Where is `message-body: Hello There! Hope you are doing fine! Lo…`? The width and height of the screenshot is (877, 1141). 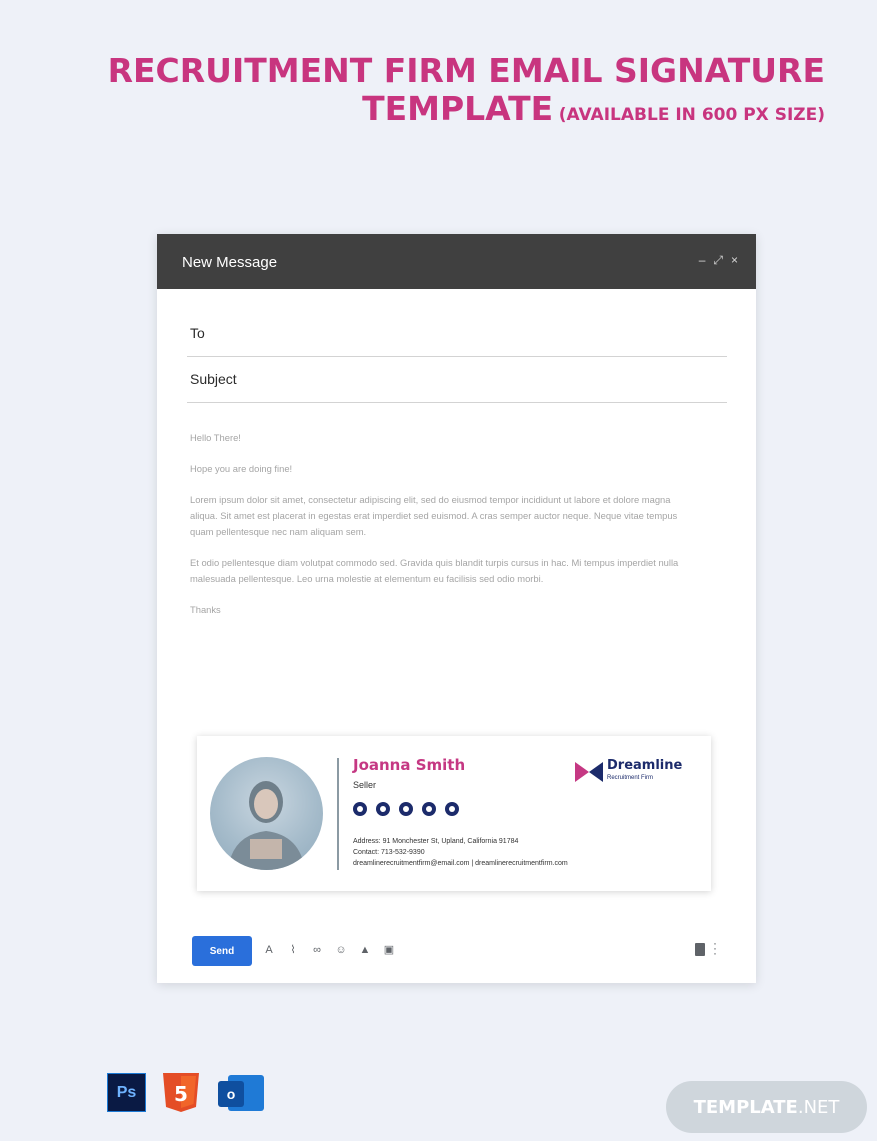 message-body: Hello There! Hope you are doing fine! Lo… is located at coordinates (445, 531).